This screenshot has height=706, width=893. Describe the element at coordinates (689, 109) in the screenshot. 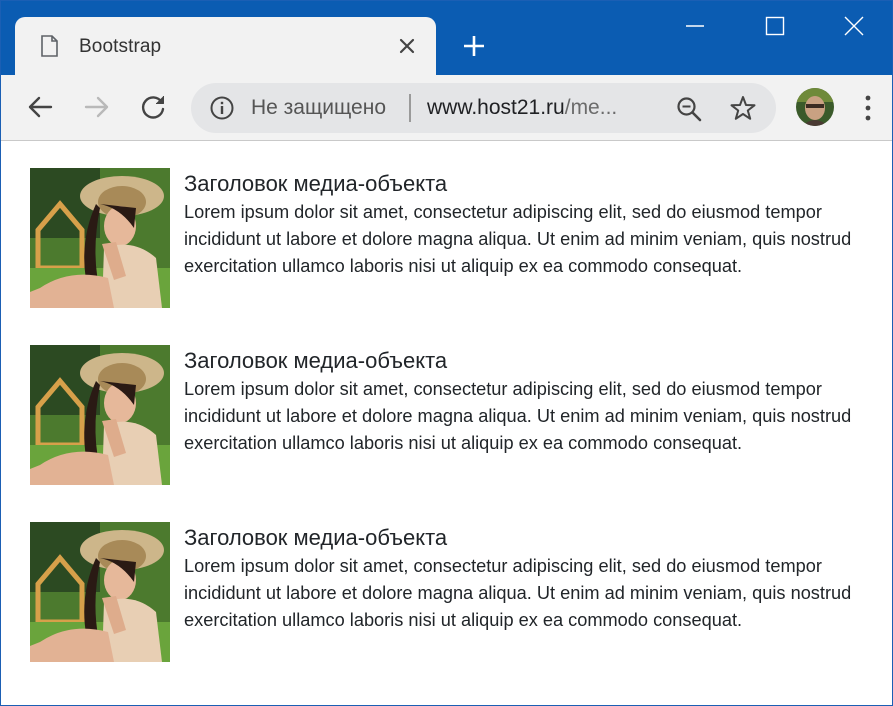

I see `zoom-out-icon` at that location.